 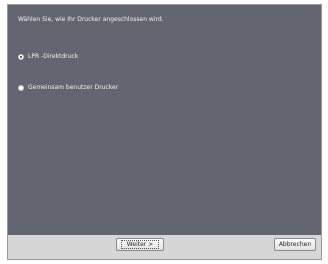 I want to click on cancel-button-label: Abbrechen, so click(x=295, y=244).